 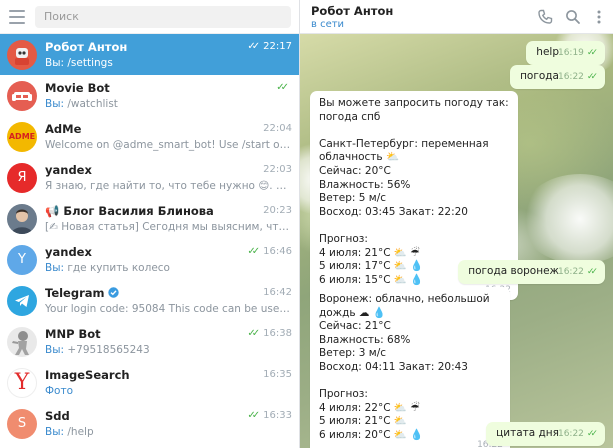 I want to click on chat-item-header: yandex 22:03, so click(x=168, y=170).